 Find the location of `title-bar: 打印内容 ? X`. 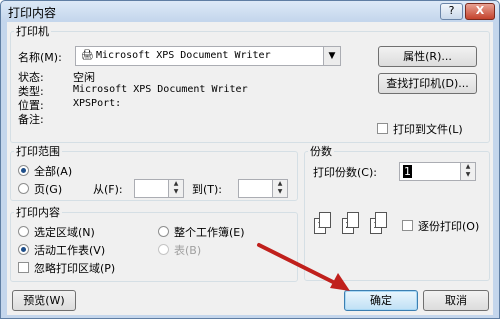

title-bar: 打印内容 ? X is located at coordinates (250, 11).